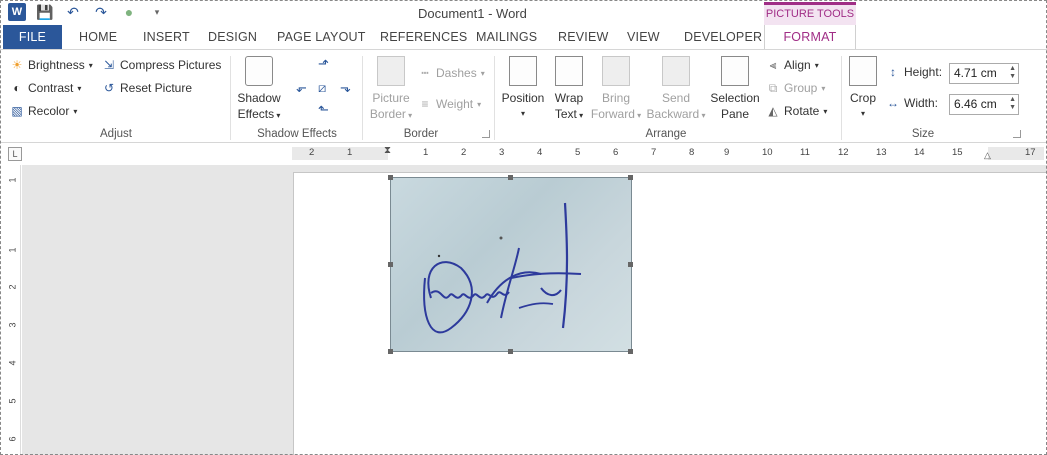 The height and width of the screenshot is (455, 1047). I want to click on bring-forward-label-2: Forward, so click(616, 115).